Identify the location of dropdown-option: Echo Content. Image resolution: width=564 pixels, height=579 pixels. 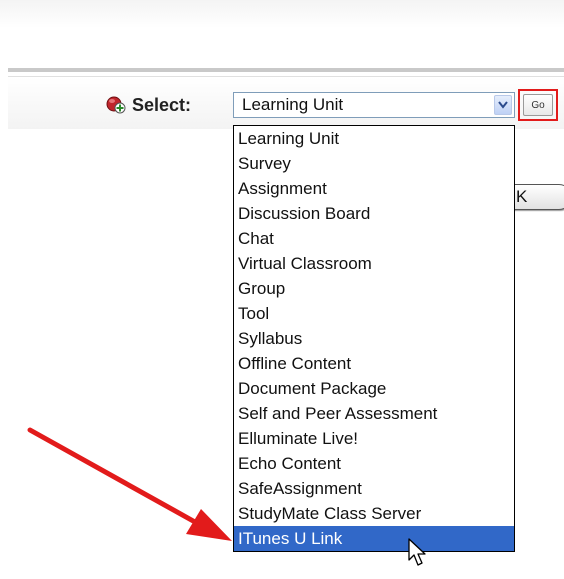
(374, 463).